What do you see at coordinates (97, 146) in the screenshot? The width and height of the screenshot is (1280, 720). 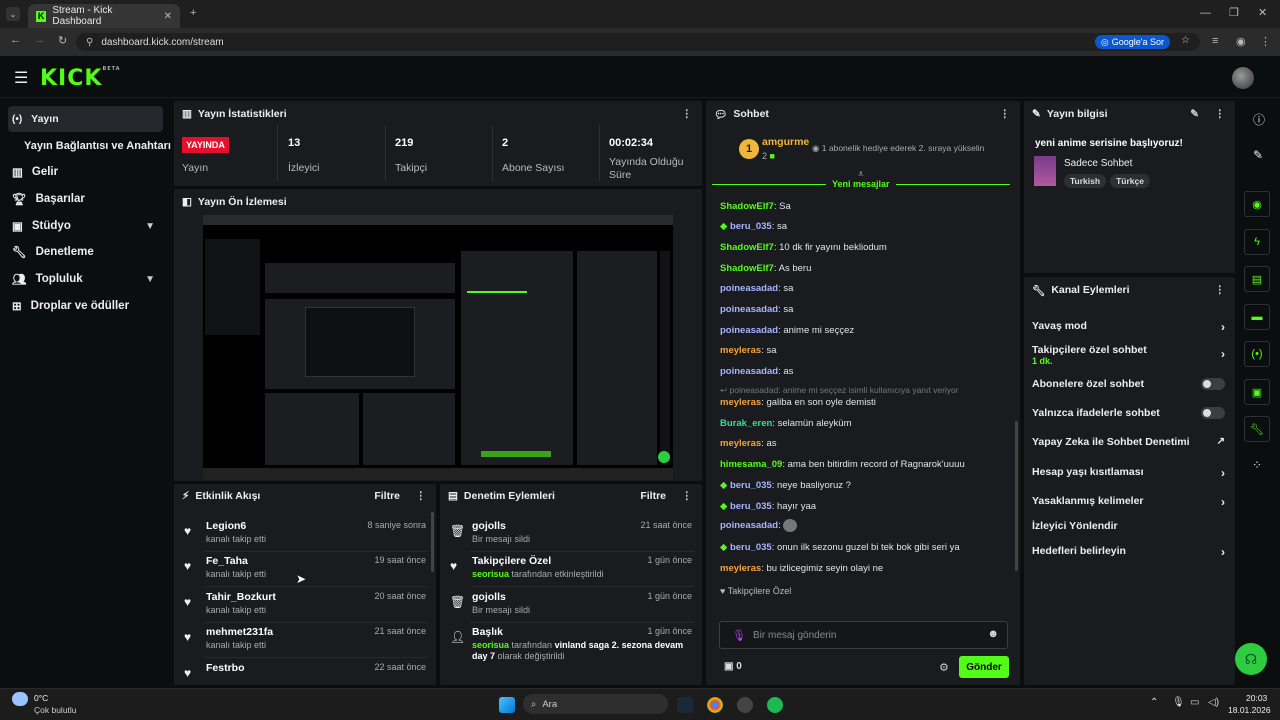 I see `sidebar-item-stream-key: Yayın Bağlantısı ve Anahtarı` at bounding box center [97, 146].